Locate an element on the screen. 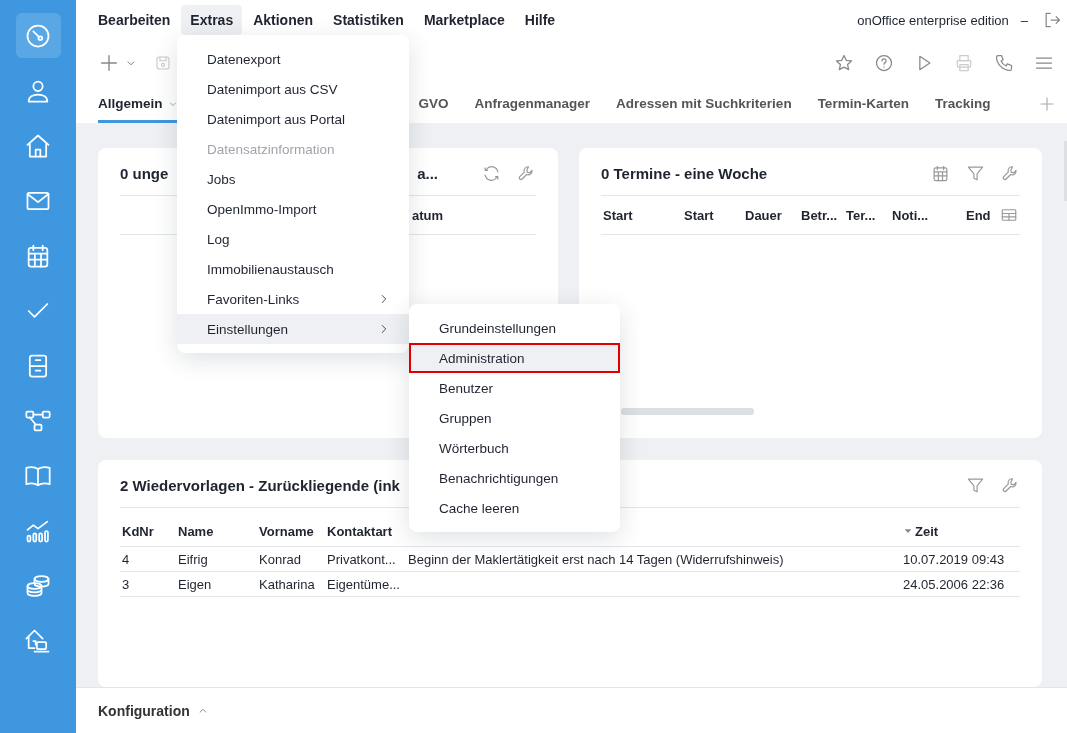 The height and width of the screenshot is (733, 1067). tab: Tracking is located at coordinates (962, 109).